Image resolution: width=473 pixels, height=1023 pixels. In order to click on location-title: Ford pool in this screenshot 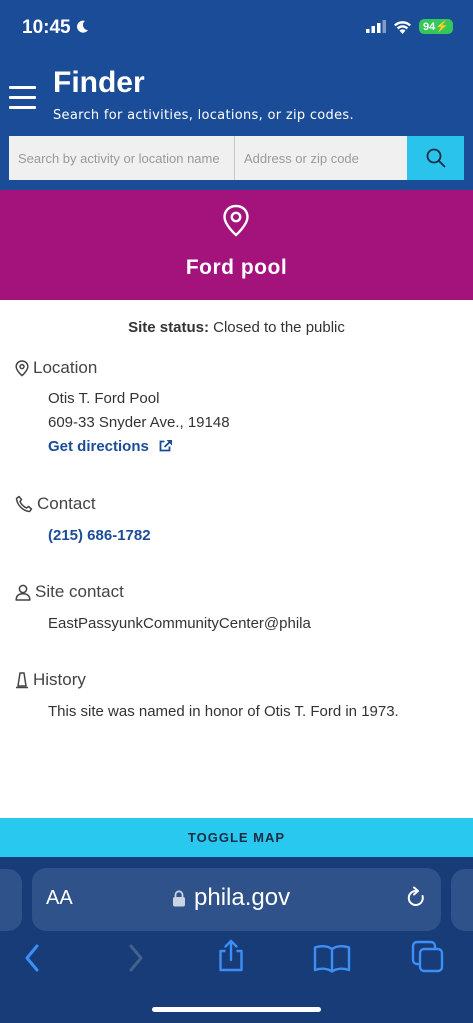, I will do `click(236, 267)`.